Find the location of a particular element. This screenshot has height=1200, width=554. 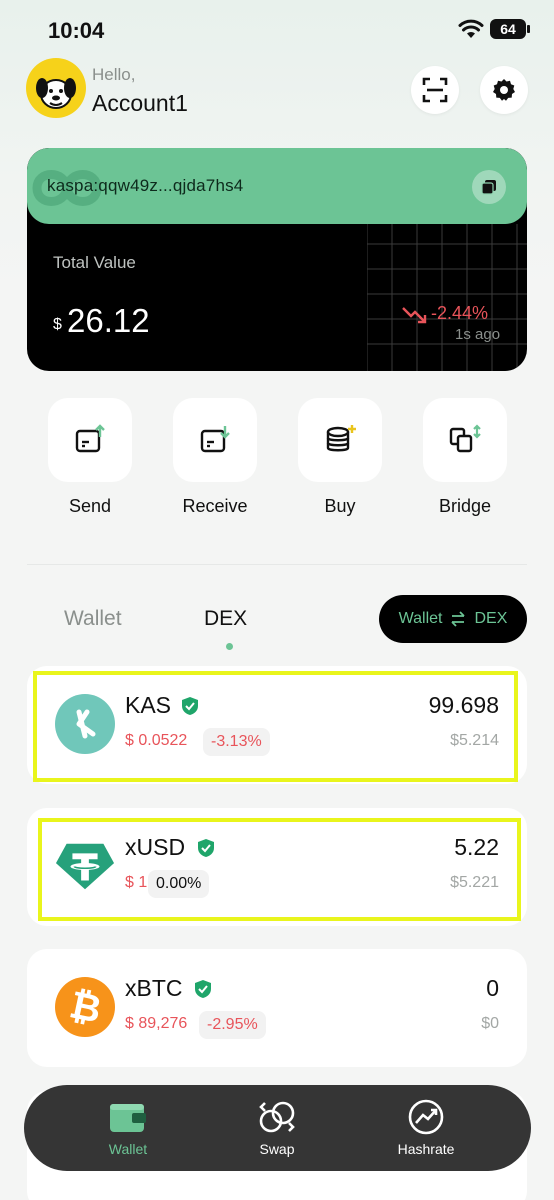

status-time: 10:04 is located at coordinates (76, 30).